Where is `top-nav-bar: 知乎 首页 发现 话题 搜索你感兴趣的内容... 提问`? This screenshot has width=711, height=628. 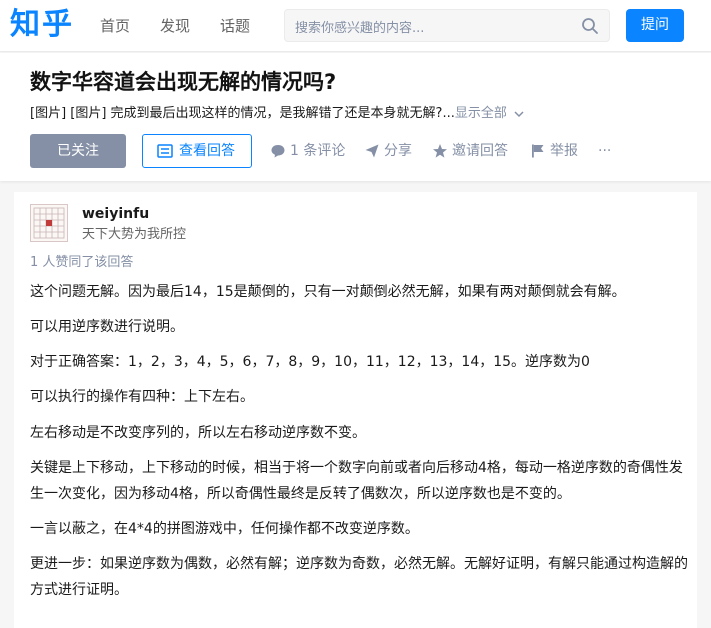 top-nav-bar: 知乎 首页 发现 话题 搜索你感兴趣的内容... 提问 is located at coordinates (355, 26).